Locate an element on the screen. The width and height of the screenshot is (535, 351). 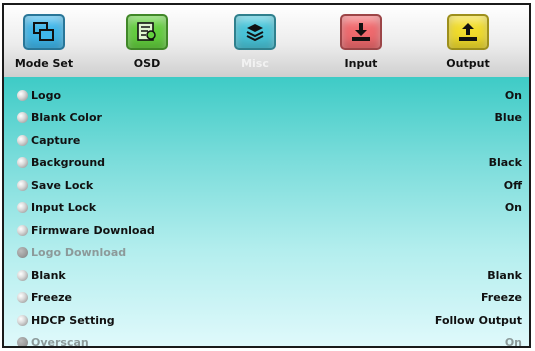
menu-item-background: Background Black is located at coordinates (266, 163).